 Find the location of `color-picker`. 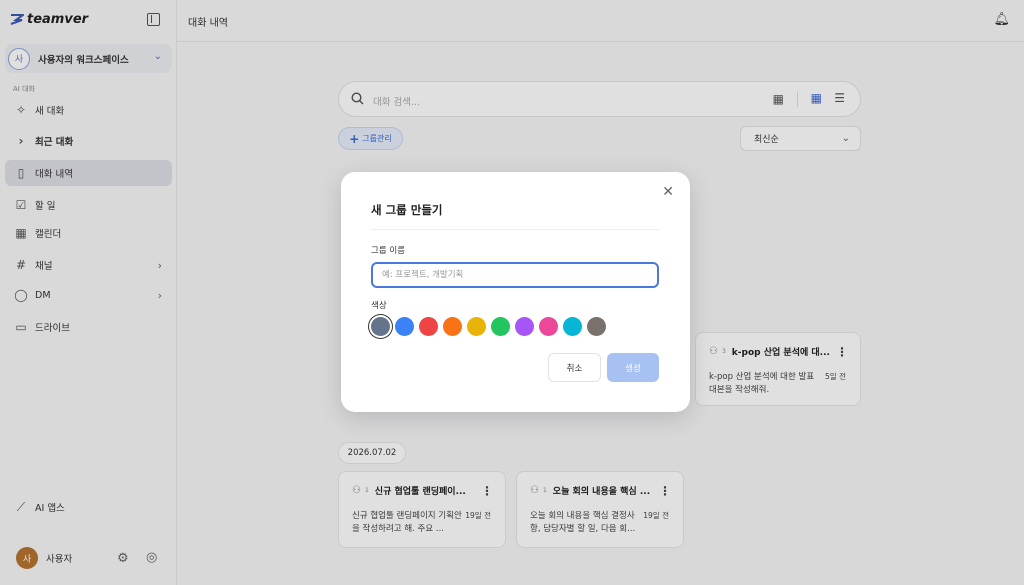

color-picker is located at coordinates (488, 326).